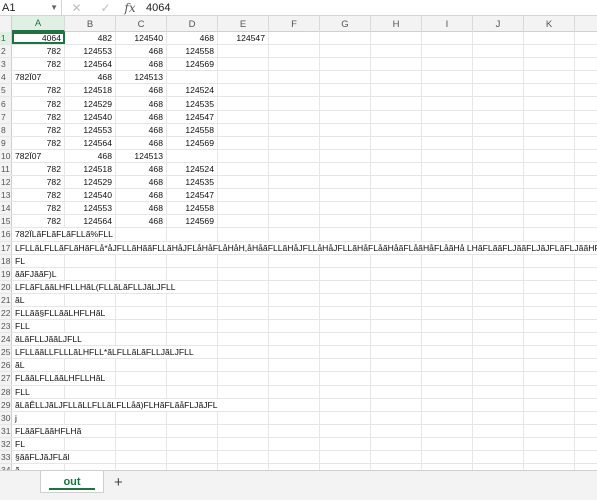 The image size is (597, 500). Describe the element at coordinates (243, 404) in the screenshot. I see `cell-e29` at that location.